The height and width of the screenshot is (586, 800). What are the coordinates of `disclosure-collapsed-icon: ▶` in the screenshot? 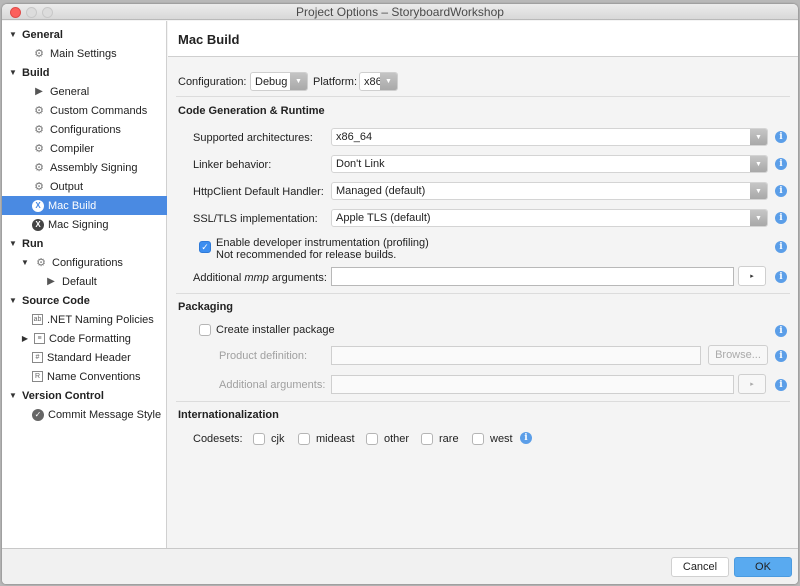 It's located at (25, 338).